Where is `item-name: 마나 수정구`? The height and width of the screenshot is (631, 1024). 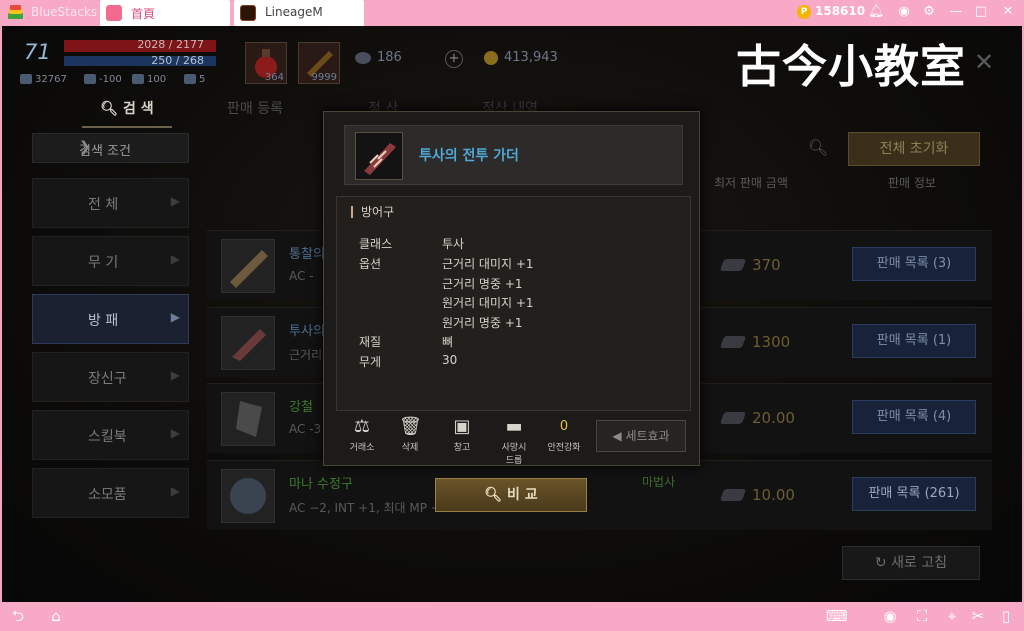 item-name: 마나 수정구 is located at coordinates (321, 484).